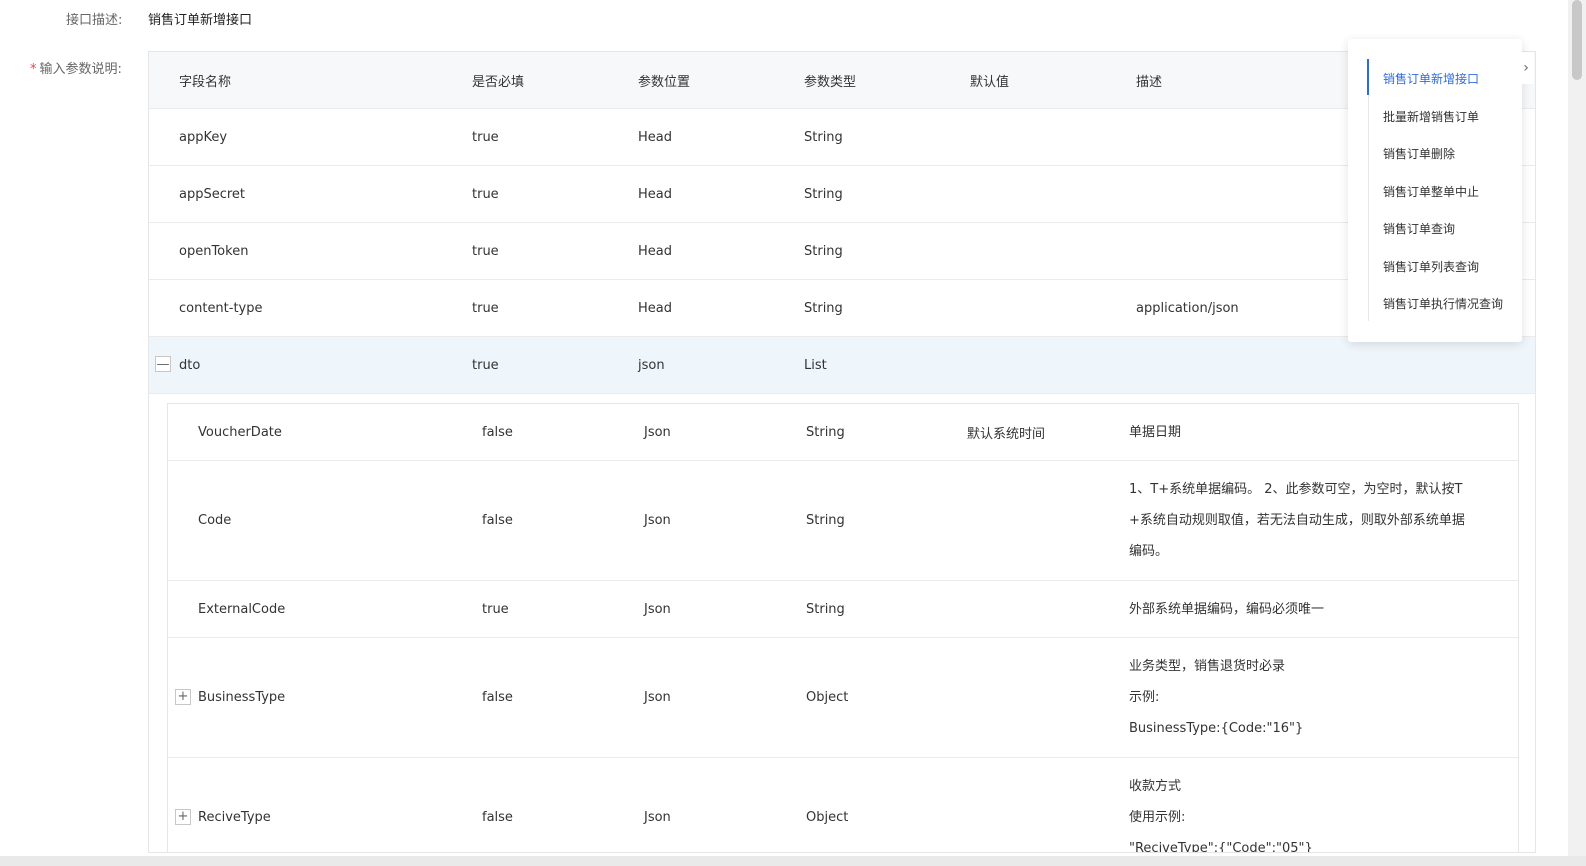 This screenshot has height=866, width=1586. What do you see at coordinates (240, 432) in the screenshot?
I see `field-name: VoucherDate` at bounding box center [240, 432].